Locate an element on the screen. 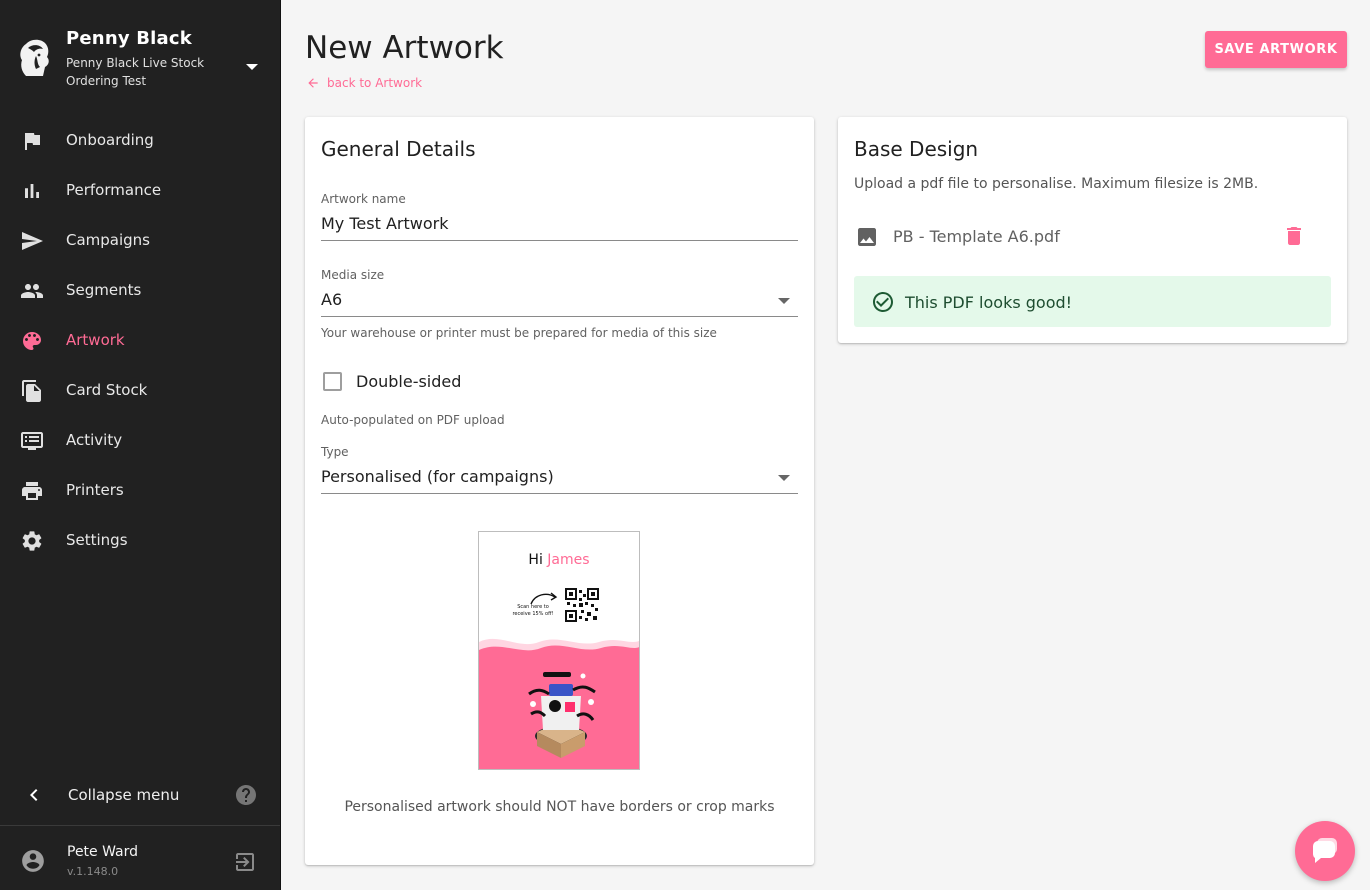 The height and width of the screenshot is (890, 1370). media-size-select: A6 is located at coordinates (331, 299).